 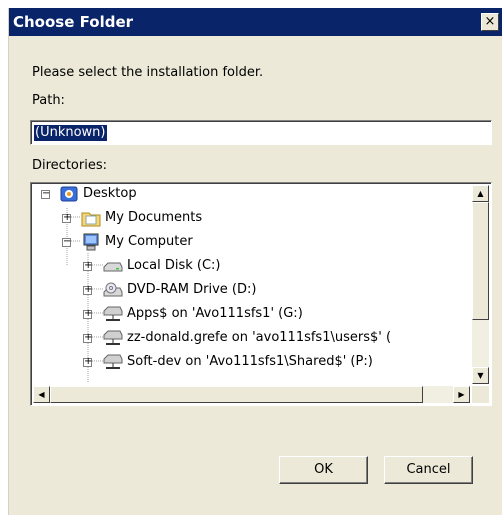 I want to click on cancel-button: Cancel, so click(x=428, y=470).